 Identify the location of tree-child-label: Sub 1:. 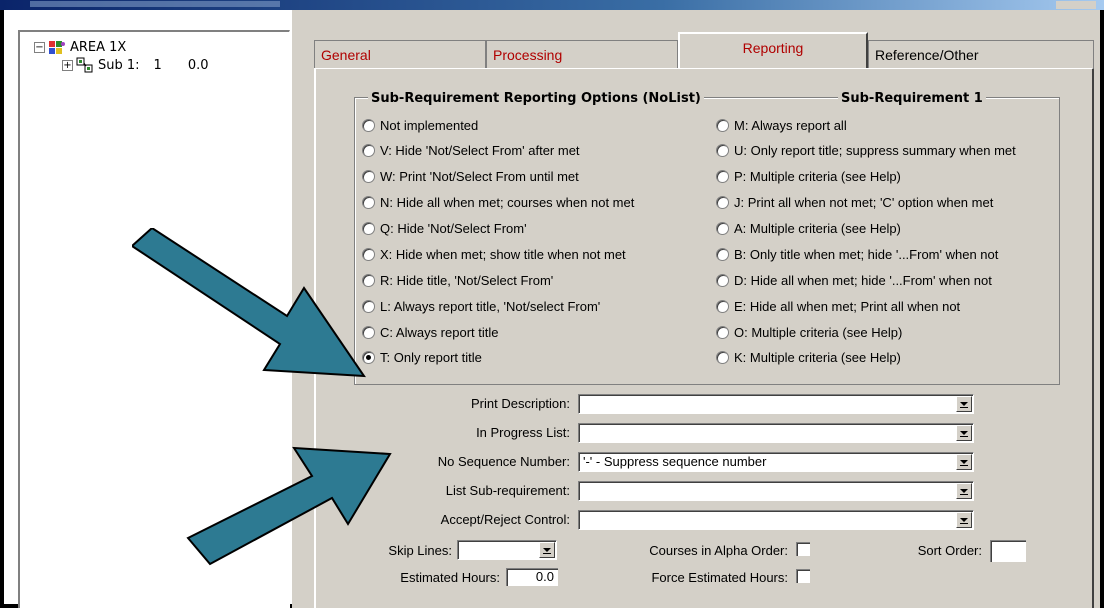
(119, 65).